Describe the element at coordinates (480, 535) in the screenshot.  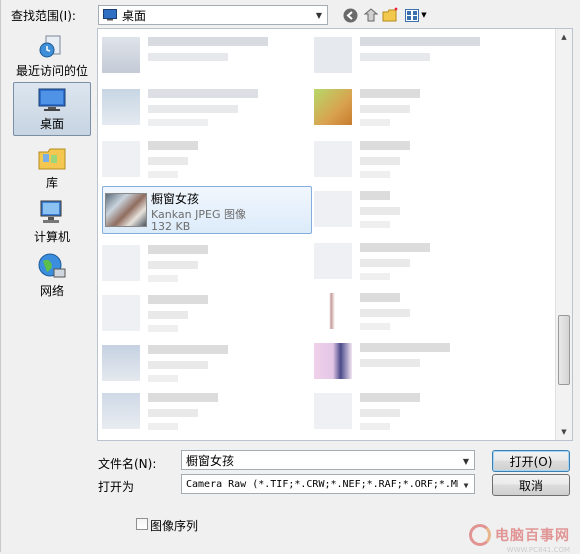
I see `watermark-logo-icon` at that location.